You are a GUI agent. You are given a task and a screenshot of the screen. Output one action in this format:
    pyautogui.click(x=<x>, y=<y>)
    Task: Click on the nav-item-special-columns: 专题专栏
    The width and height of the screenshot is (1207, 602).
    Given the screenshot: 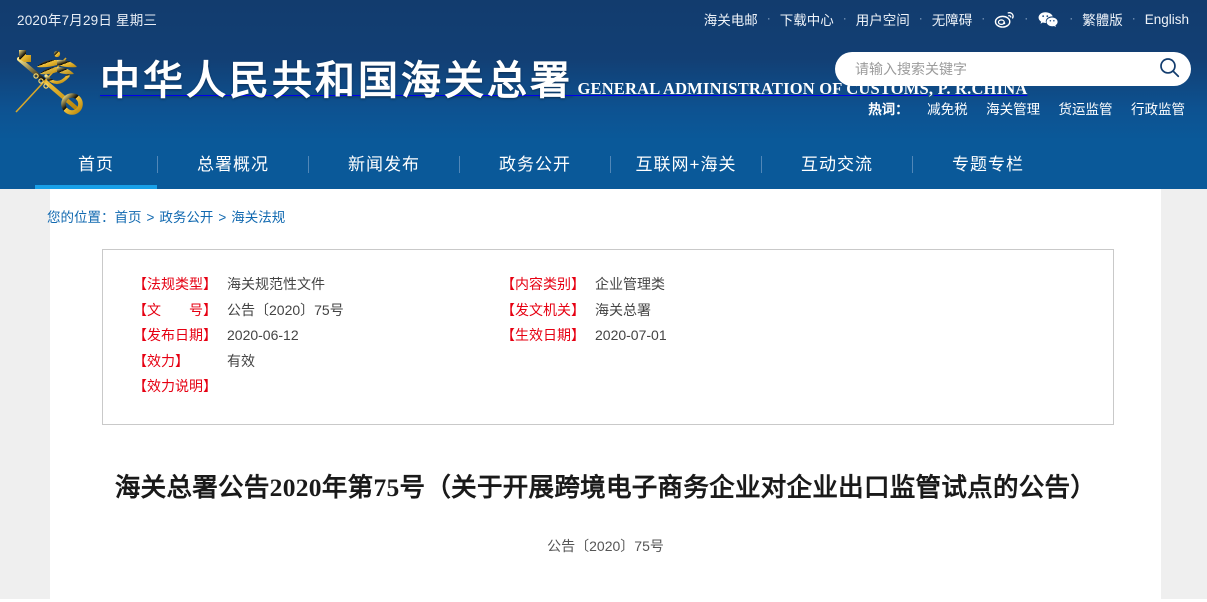 What is the action you would take?
    pyautogui.click(x=988, y=164)
    